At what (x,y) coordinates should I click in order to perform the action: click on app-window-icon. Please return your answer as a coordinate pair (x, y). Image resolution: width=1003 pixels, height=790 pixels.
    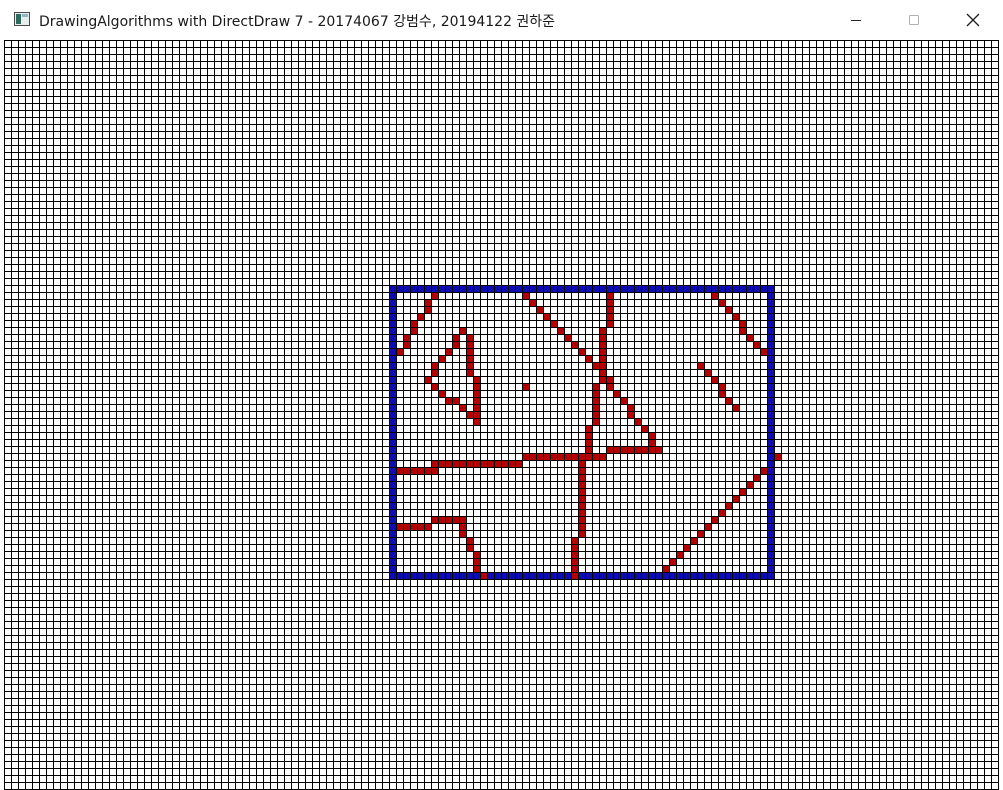
    Looking at the image, I should click on (22, 19).